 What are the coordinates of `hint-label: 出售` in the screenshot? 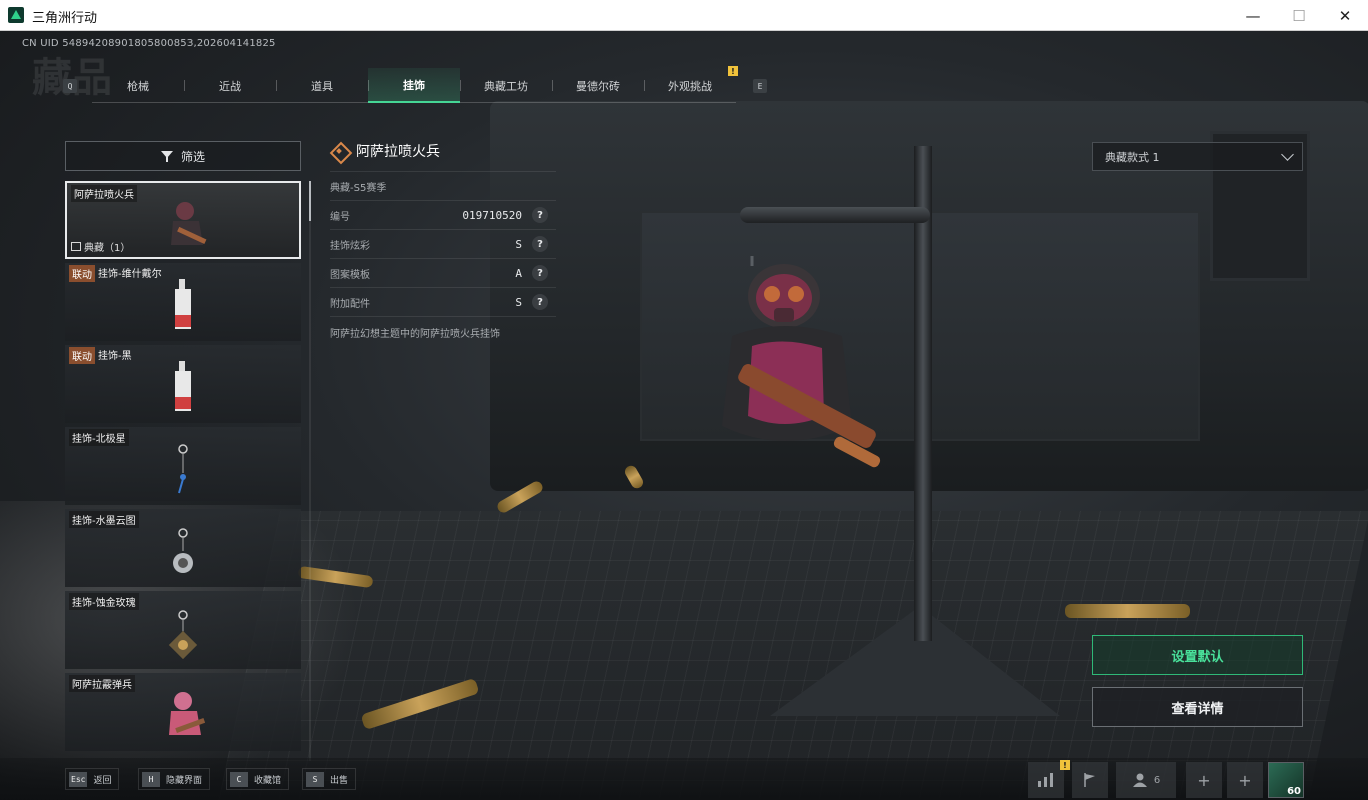 It's located at (339, 780).